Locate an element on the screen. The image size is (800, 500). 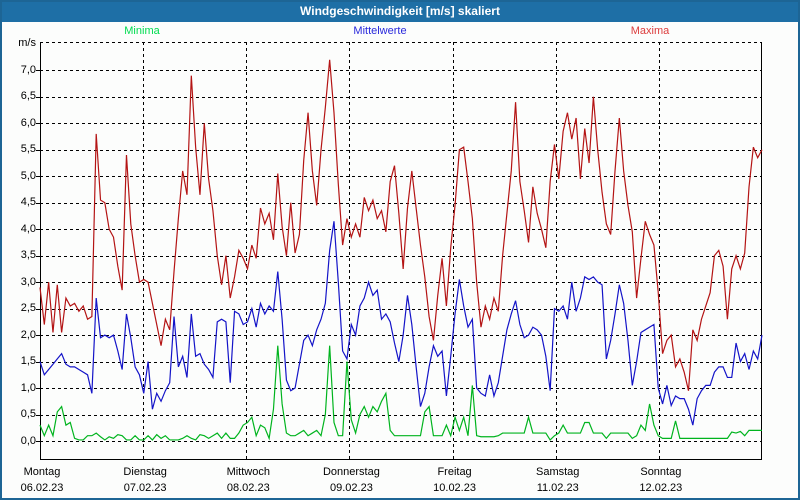
legend-item-maxima: Maxima is located at coordinates (650, 31).